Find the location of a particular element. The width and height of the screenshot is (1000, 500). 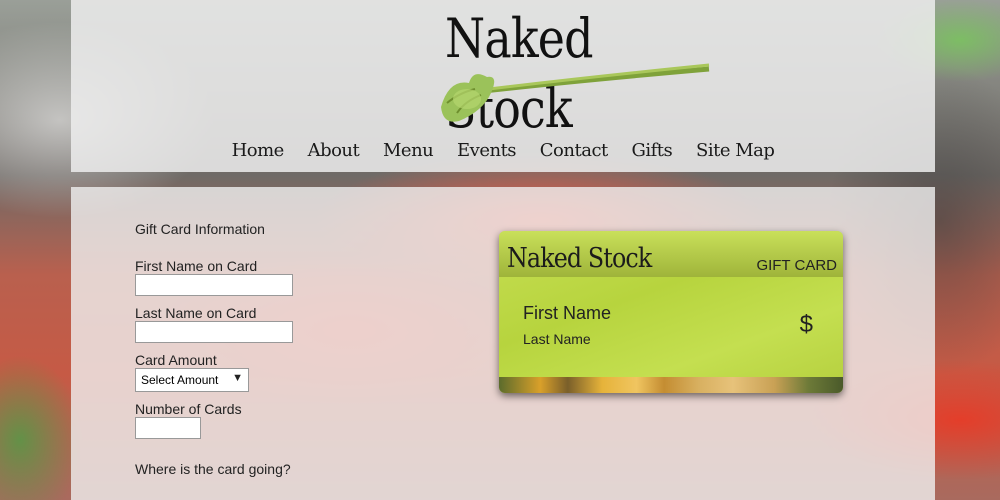

card-dollar-sign: $ is located at coordinates (806, 324).